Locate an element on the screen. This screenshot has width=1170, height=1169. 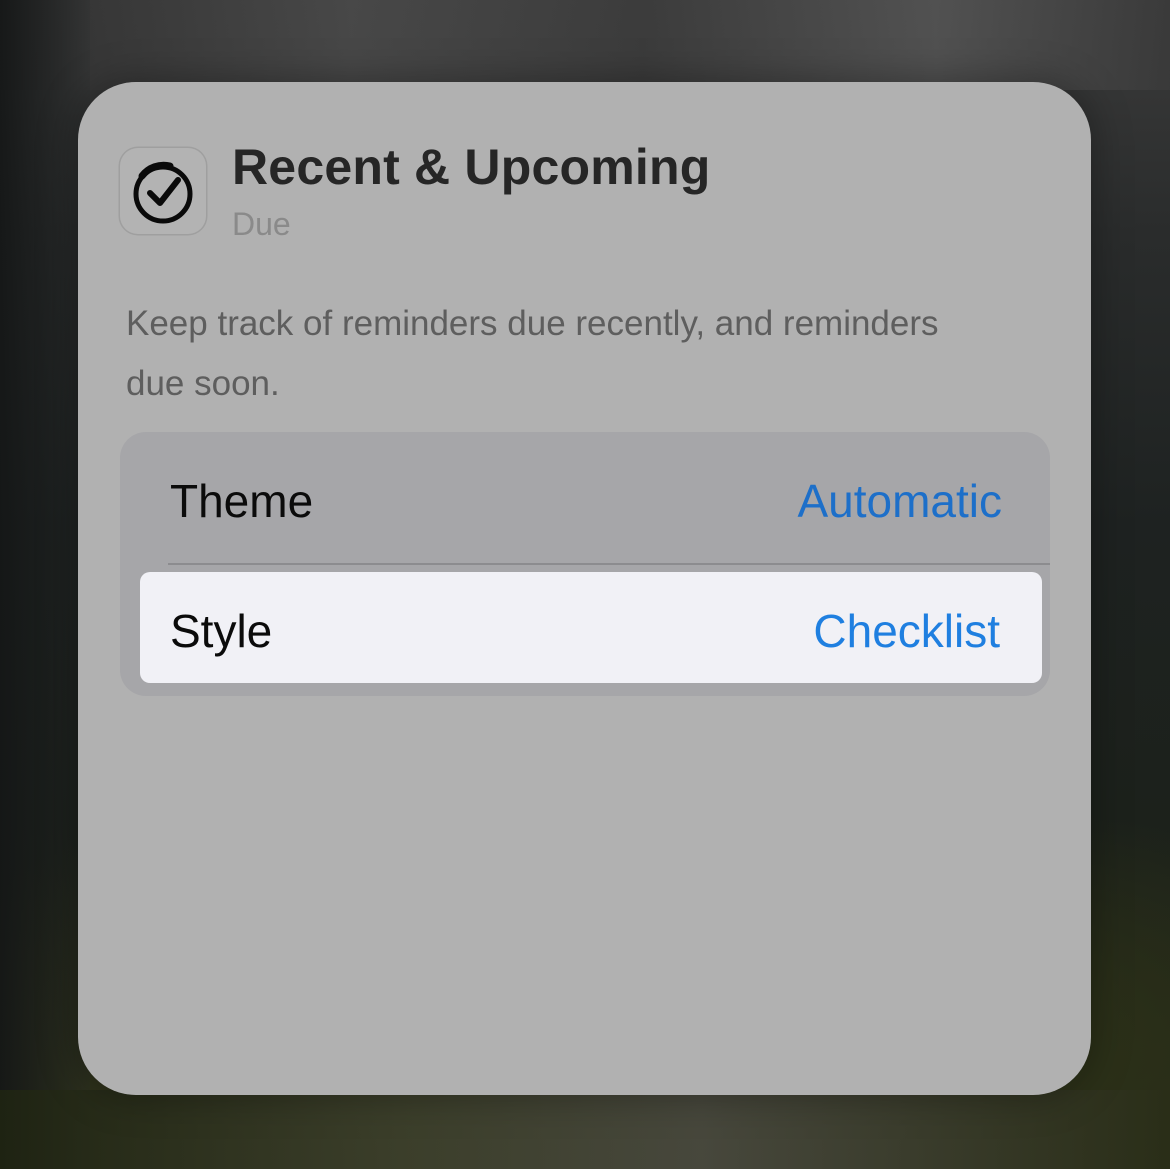
theme-setting-row: Theme Automatic is located at coordinates (585, 498).